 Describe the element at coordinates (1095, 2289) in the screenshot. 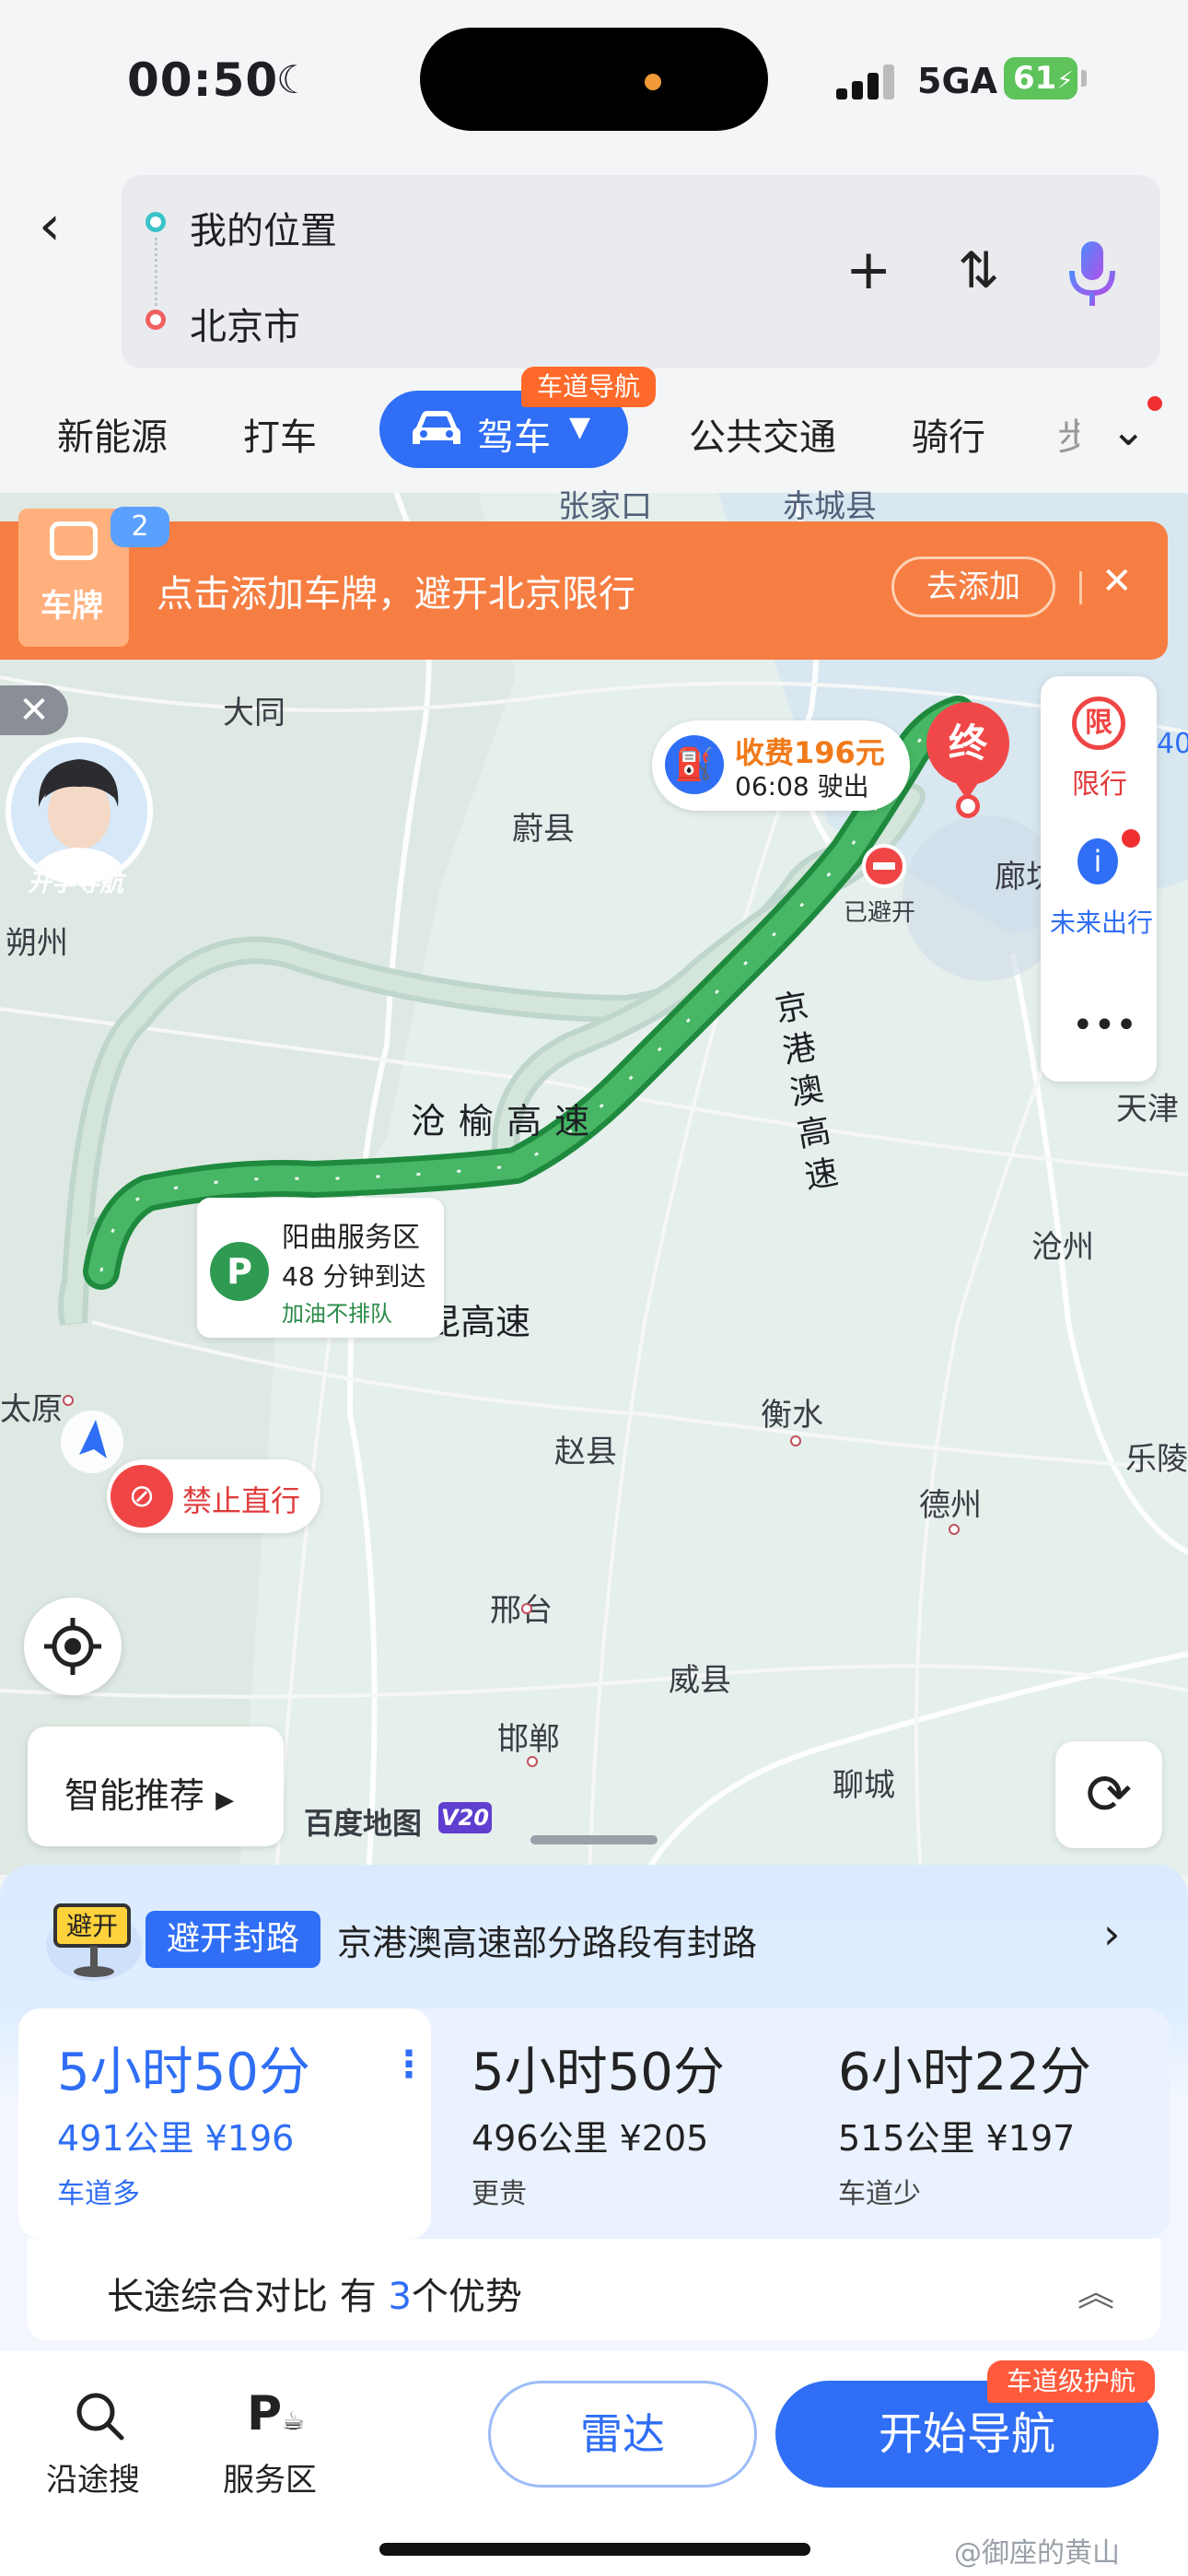

I see `chevron-up-icon: ︽` at that location.